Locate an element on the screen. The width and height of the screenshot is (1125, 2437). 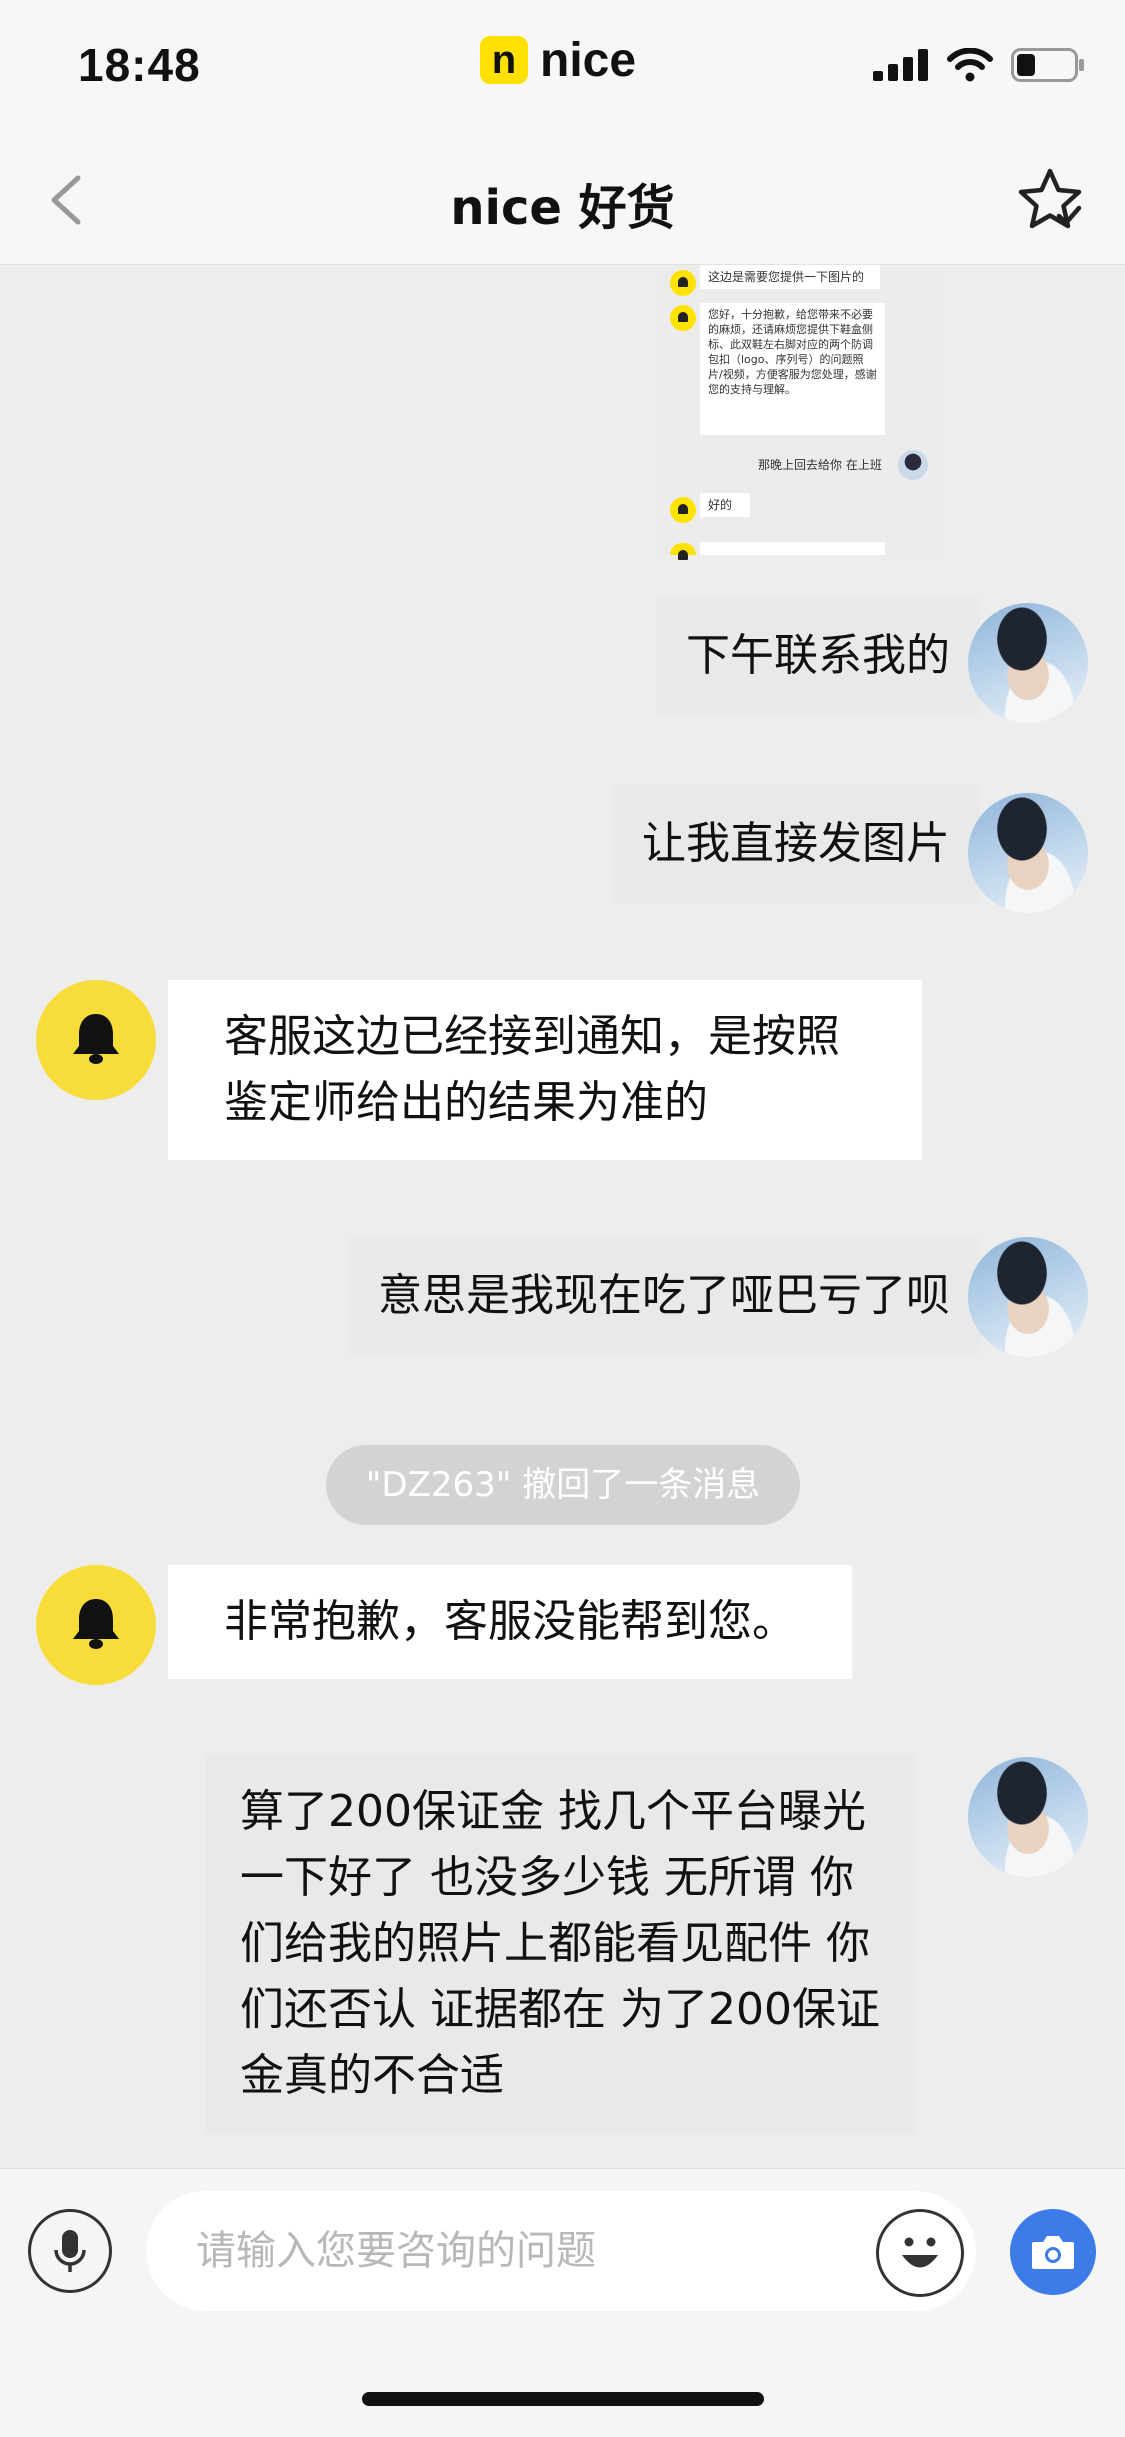
camera-button is located at coordinates (1053, 2252).